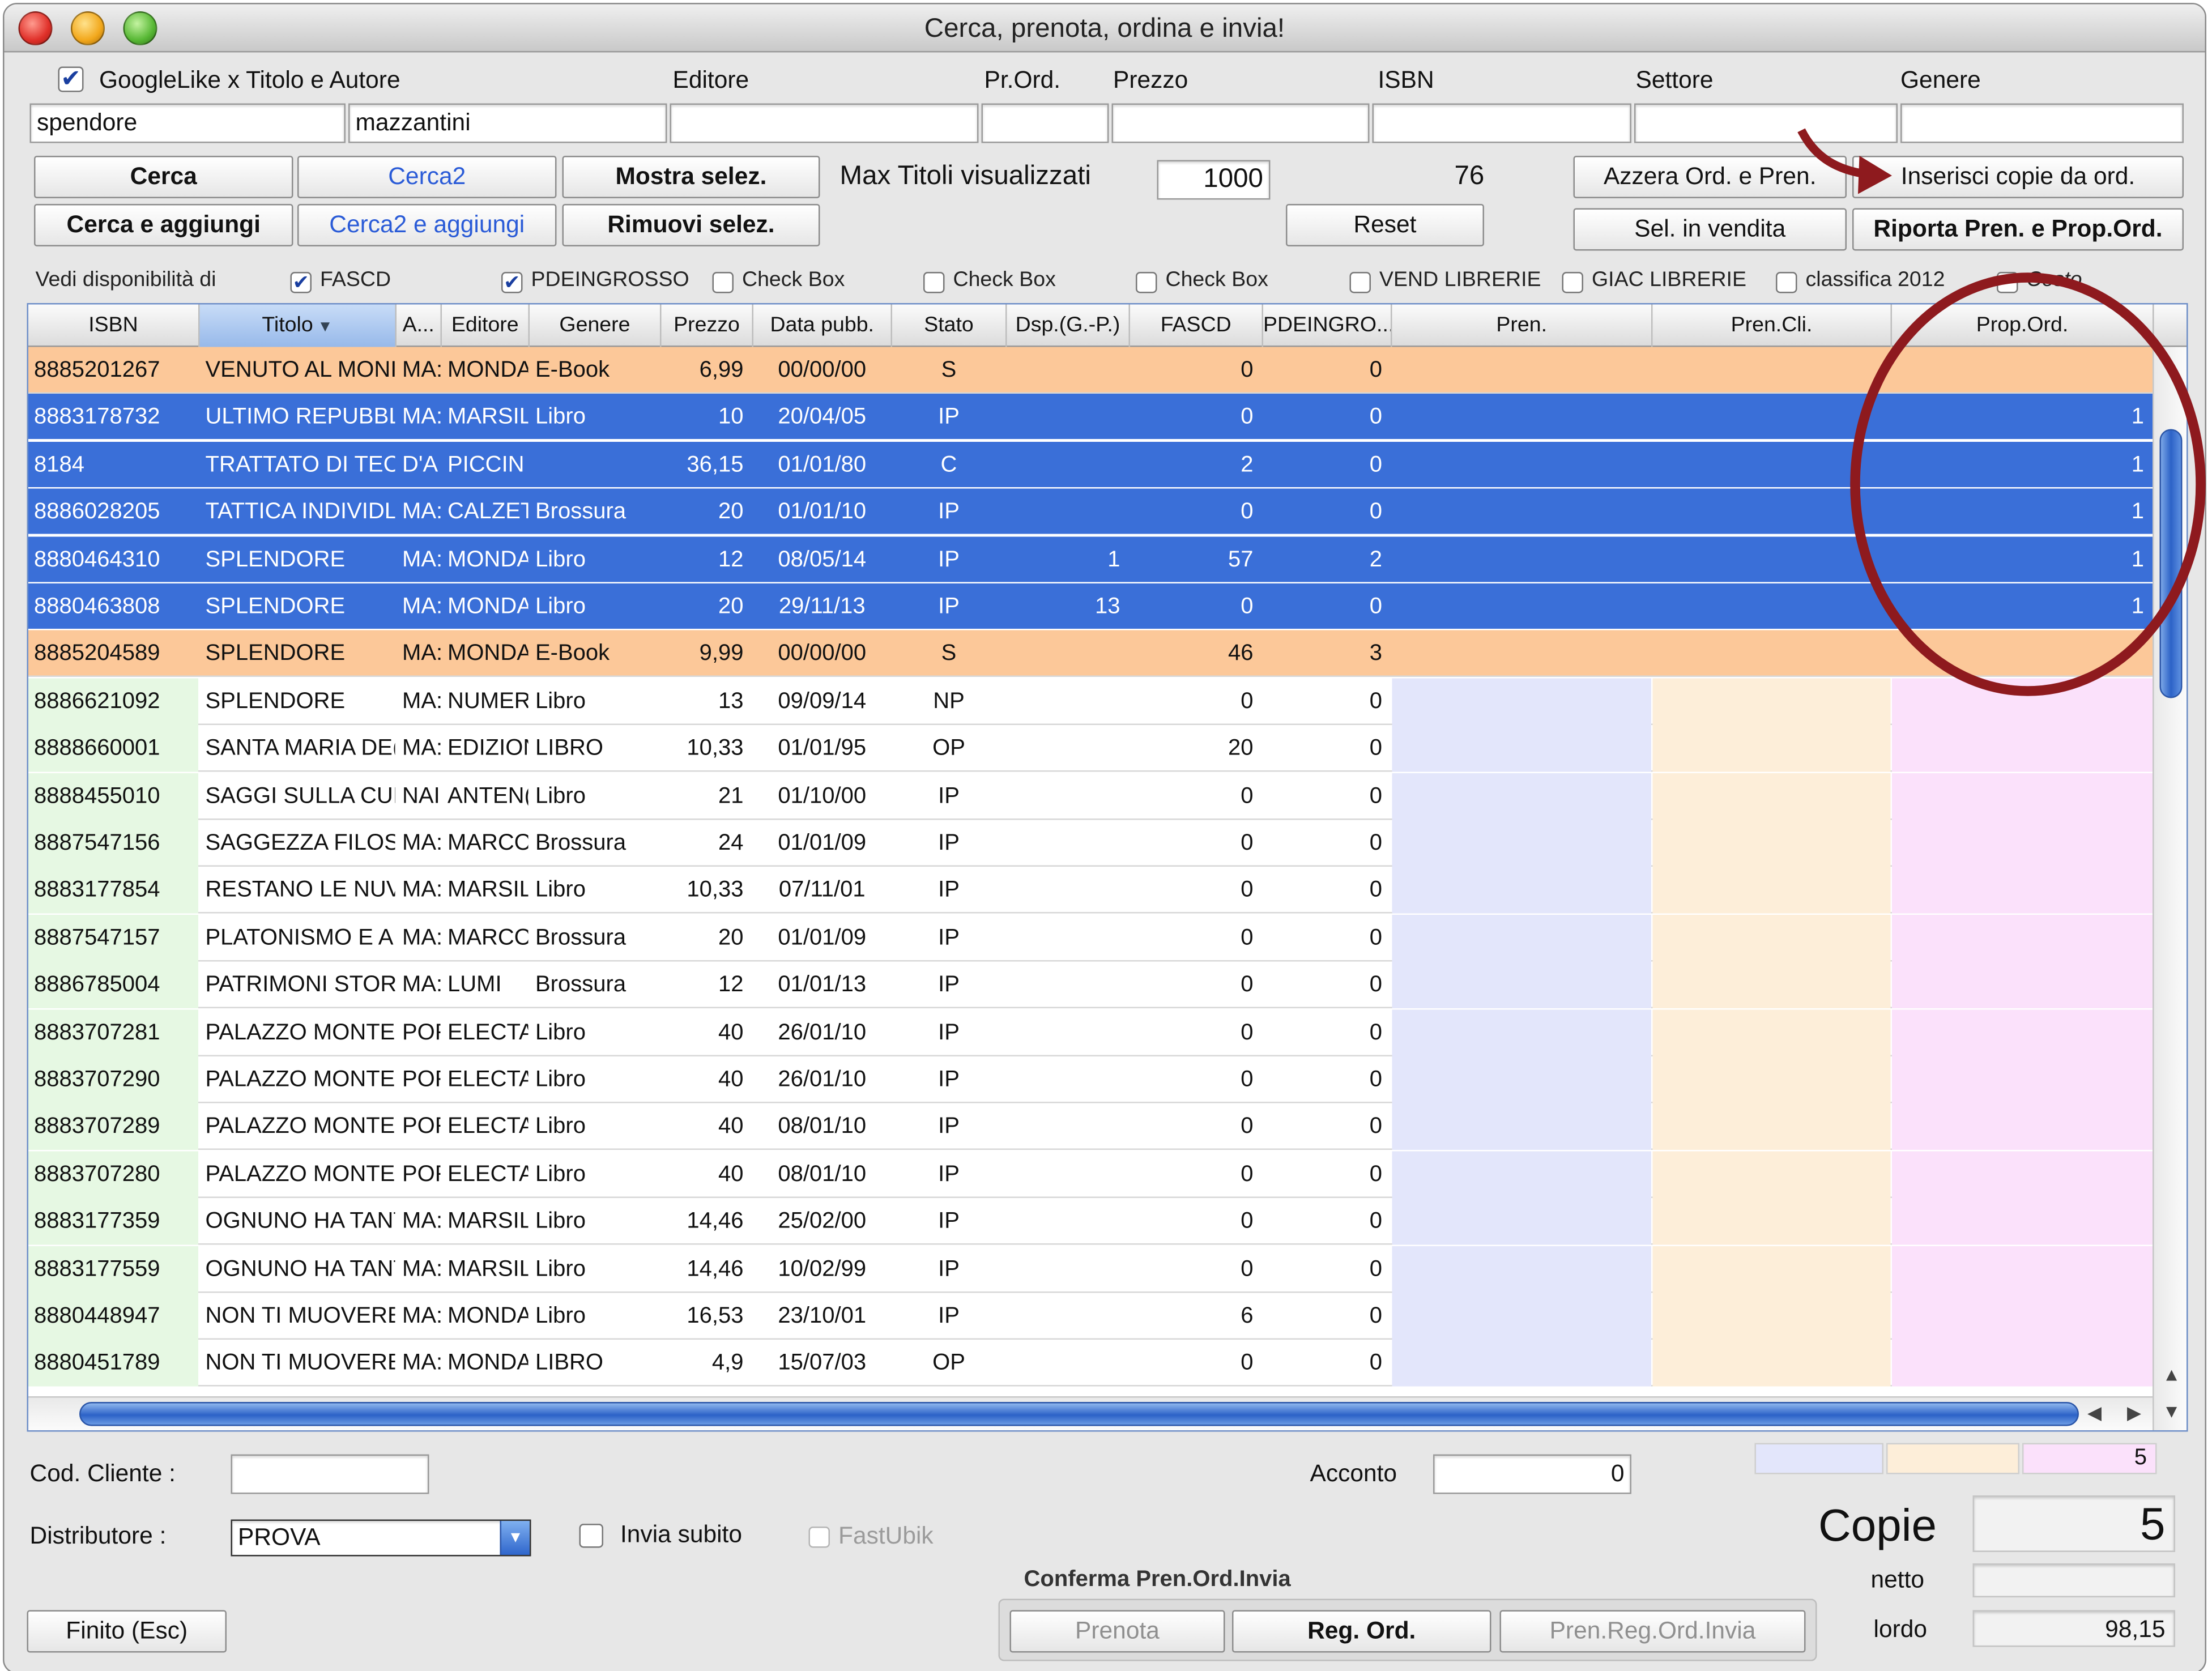 This screenshot has width=2212, height=1671. I want to click on header-label: Prezzo, so click(707, 325).